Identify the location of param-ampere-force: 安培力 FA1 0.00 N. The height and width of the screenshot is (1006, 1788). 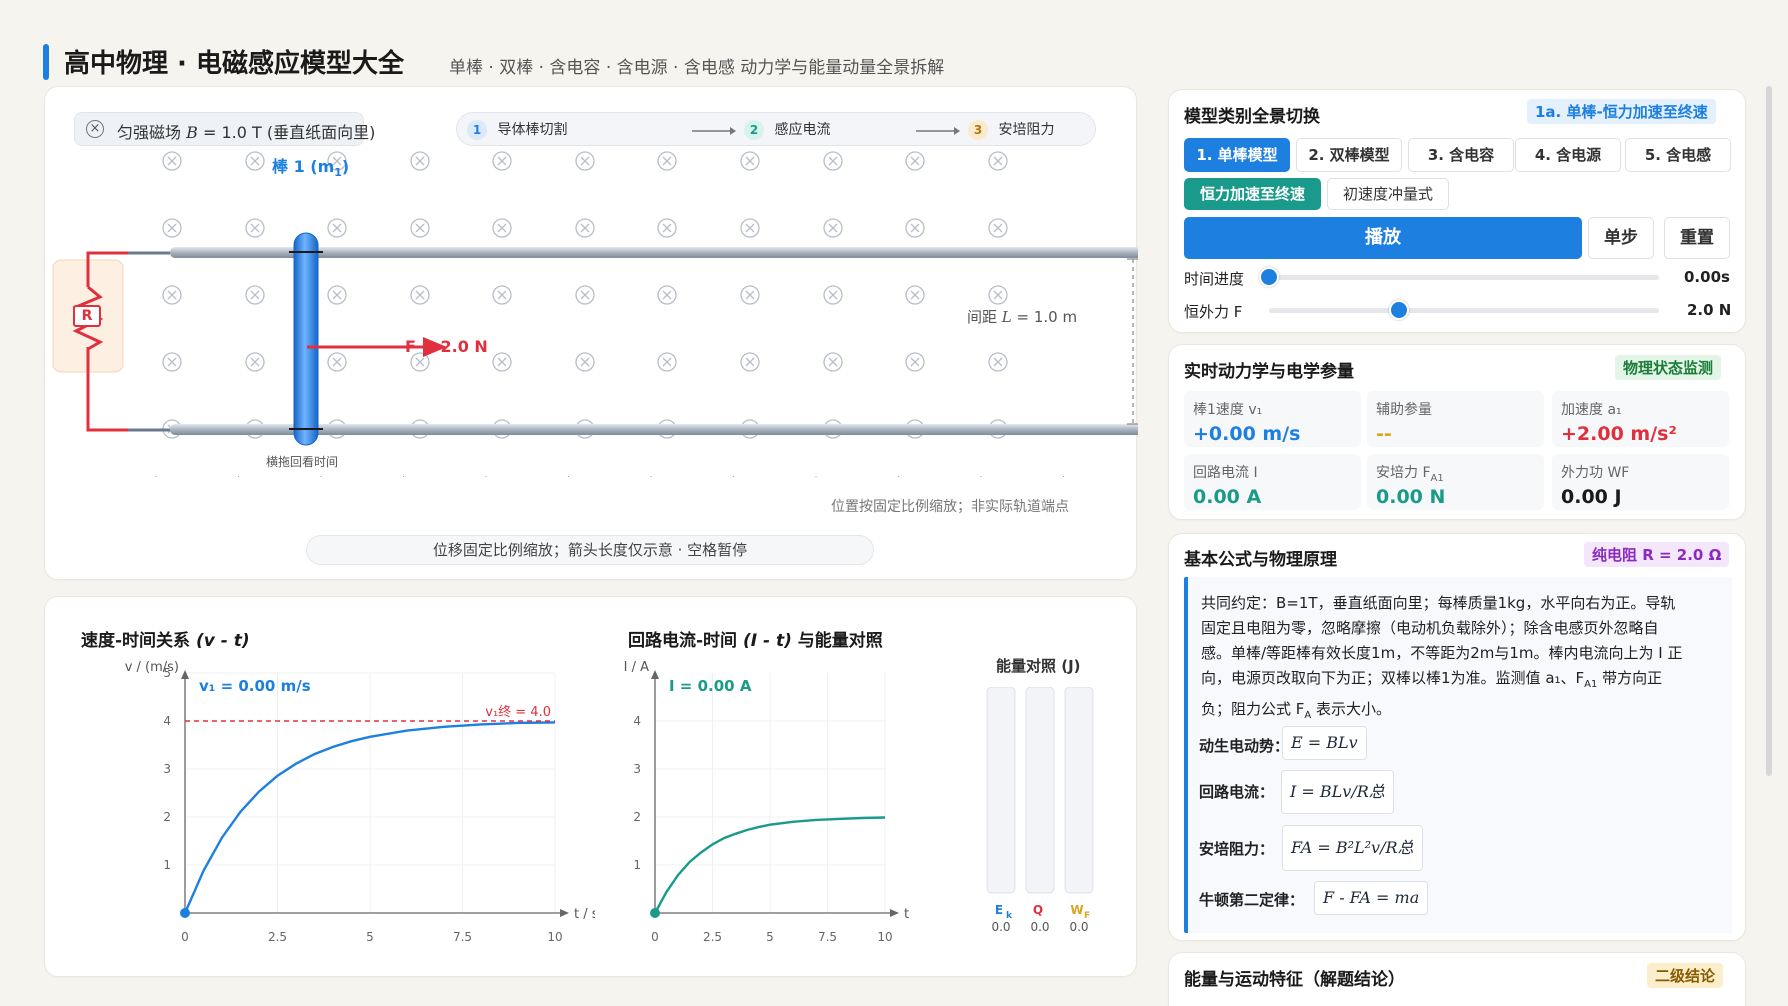
(1455, 482).